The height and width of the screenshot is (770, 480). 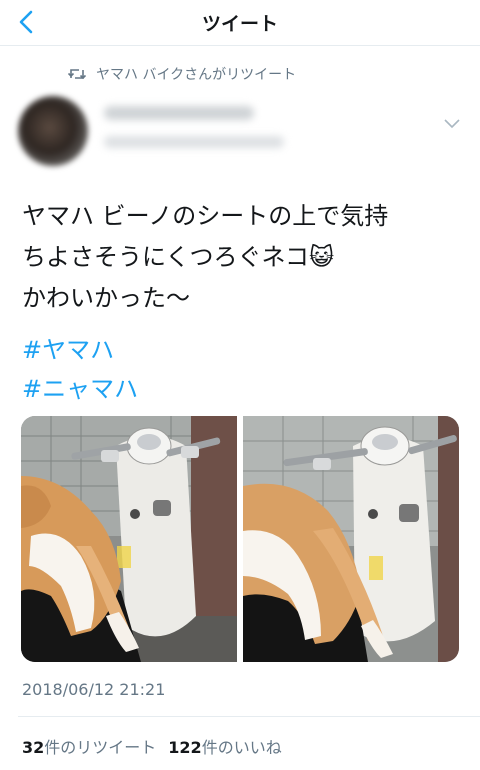 I want to click on tweet-stats: 32件のリツイート 122件のいいね, so click(x=152, y=746).